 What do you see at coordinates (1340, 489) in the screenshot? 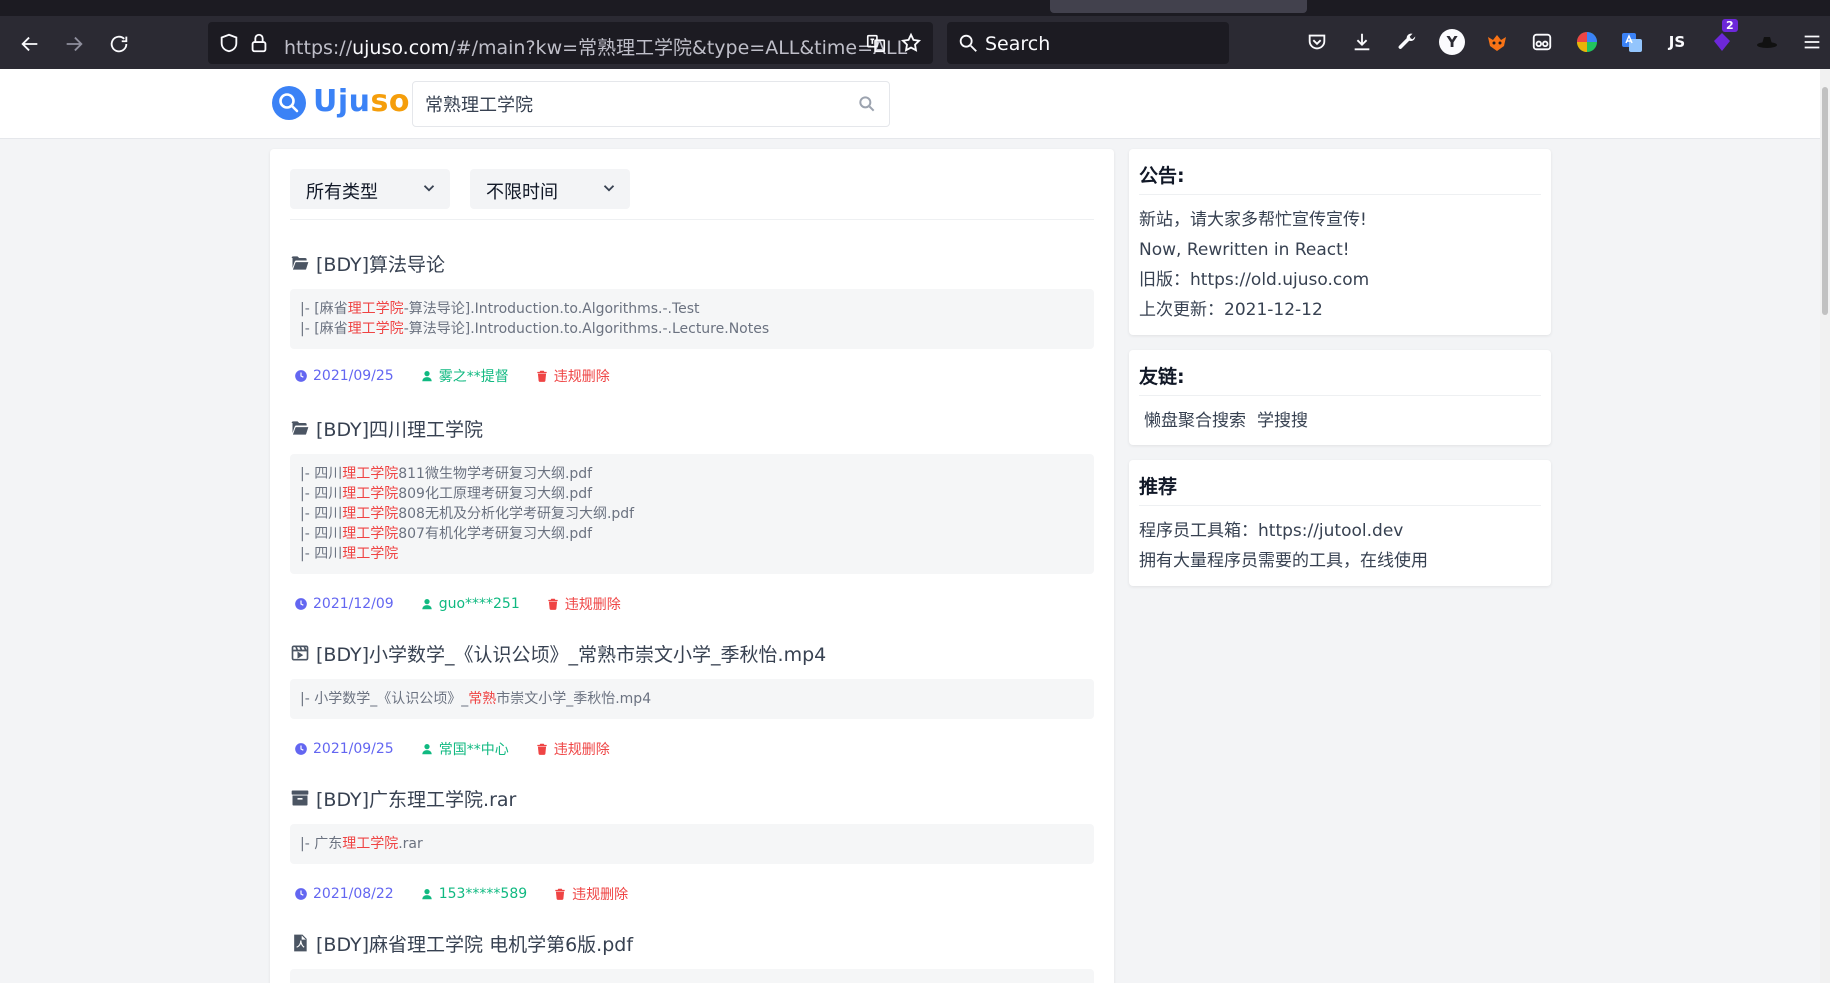
I see `recommend-title: 推荐` at bounding box center [1340, 489].